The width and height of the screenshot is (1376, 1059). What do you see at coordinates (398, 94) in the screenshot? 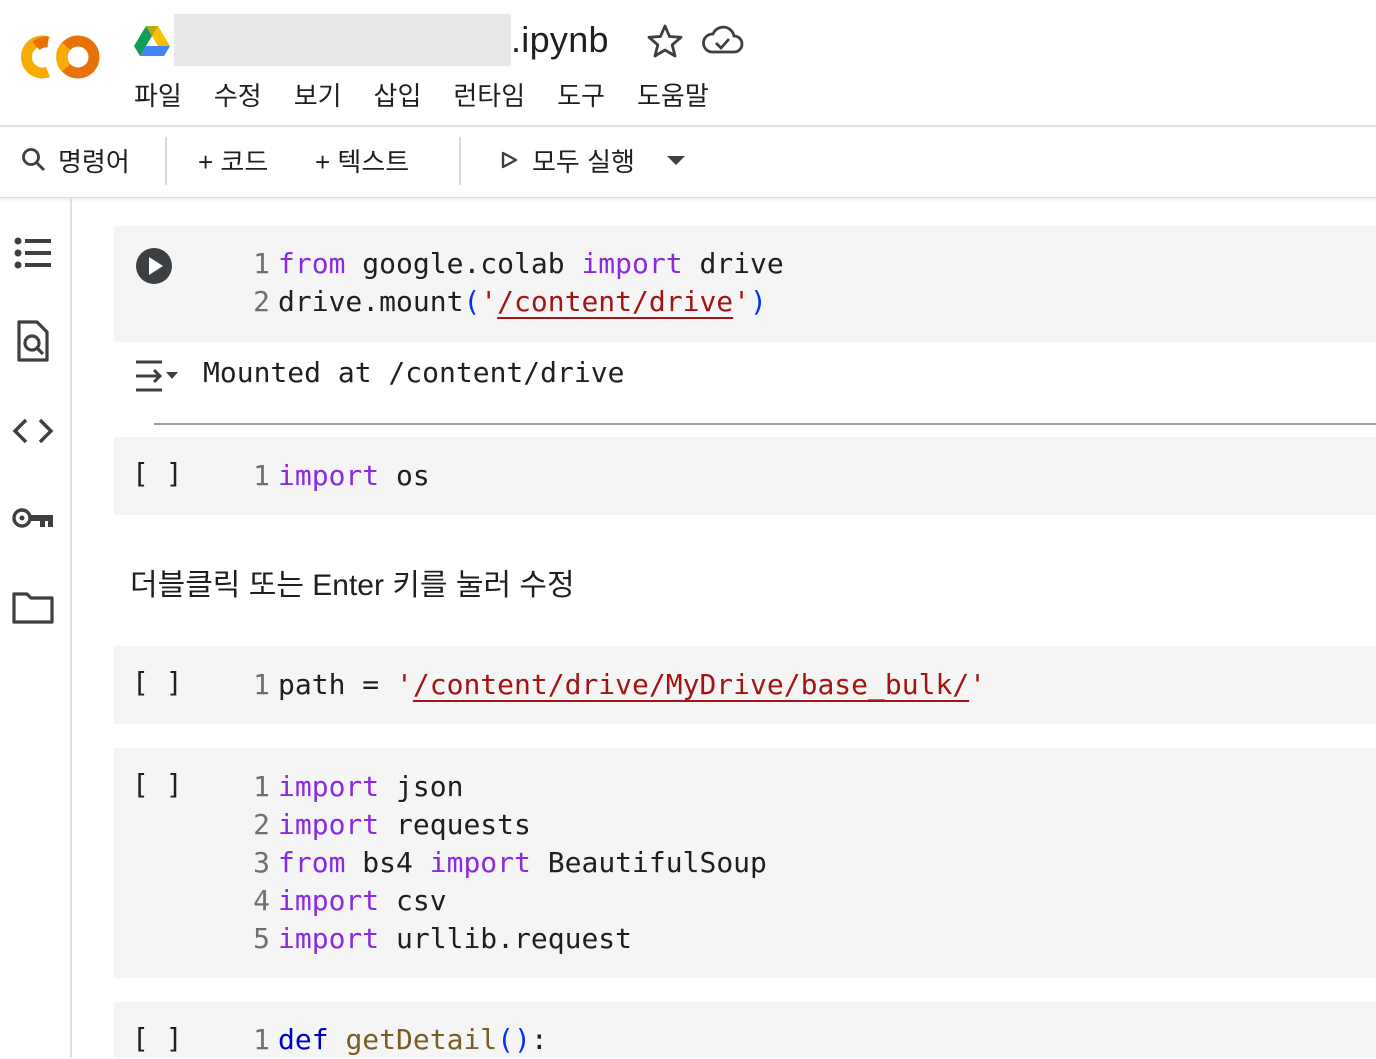
I see `menu-insert: 삽입` at bounding box center [398, 94].